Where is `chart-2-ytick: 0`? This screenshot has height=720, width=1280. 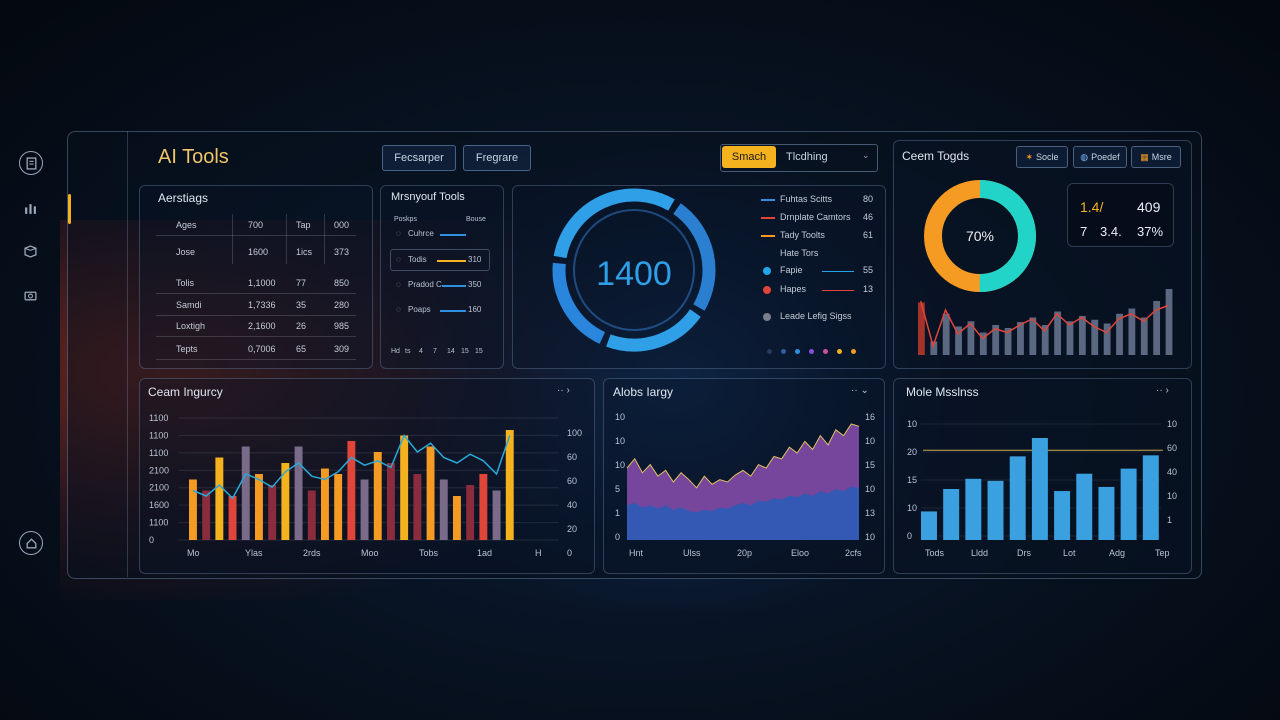 chart-2-ytick: 0 is located at coordinates (617, 537).